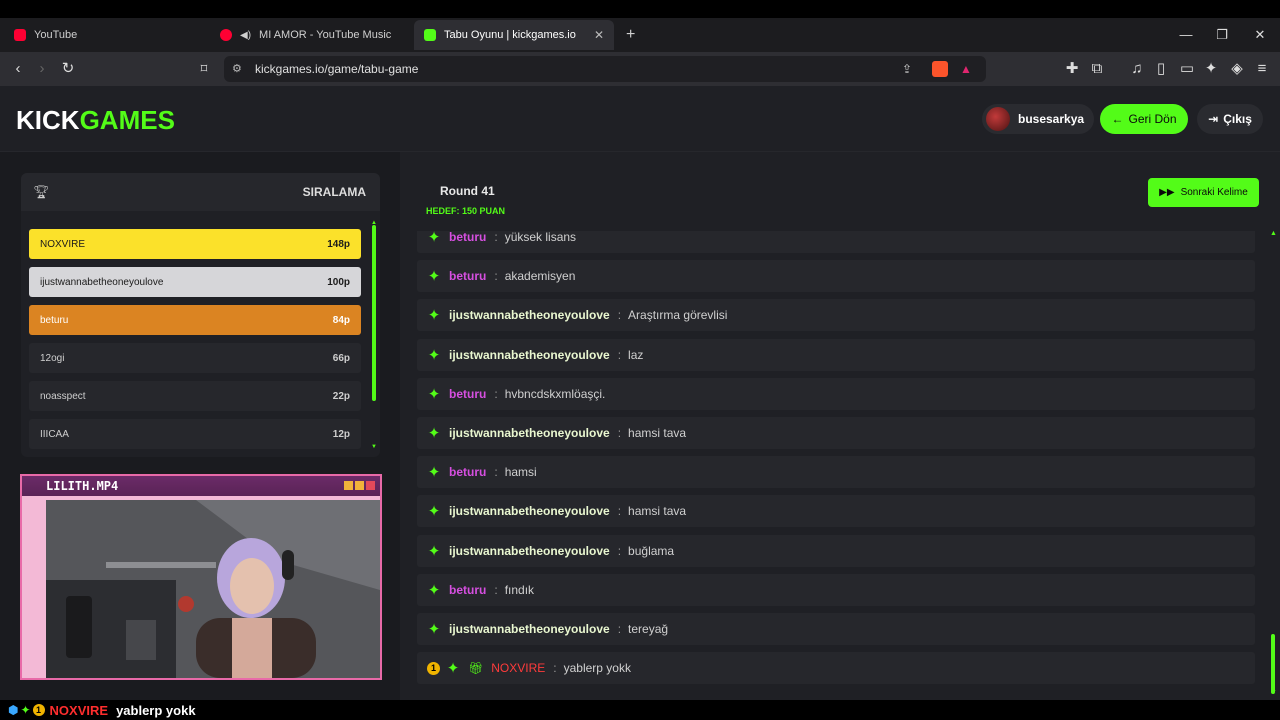  Describe the element at coordinates (95, 120) in the screenshot. I see `kickgames-logo: KICKGAMES` at that location.